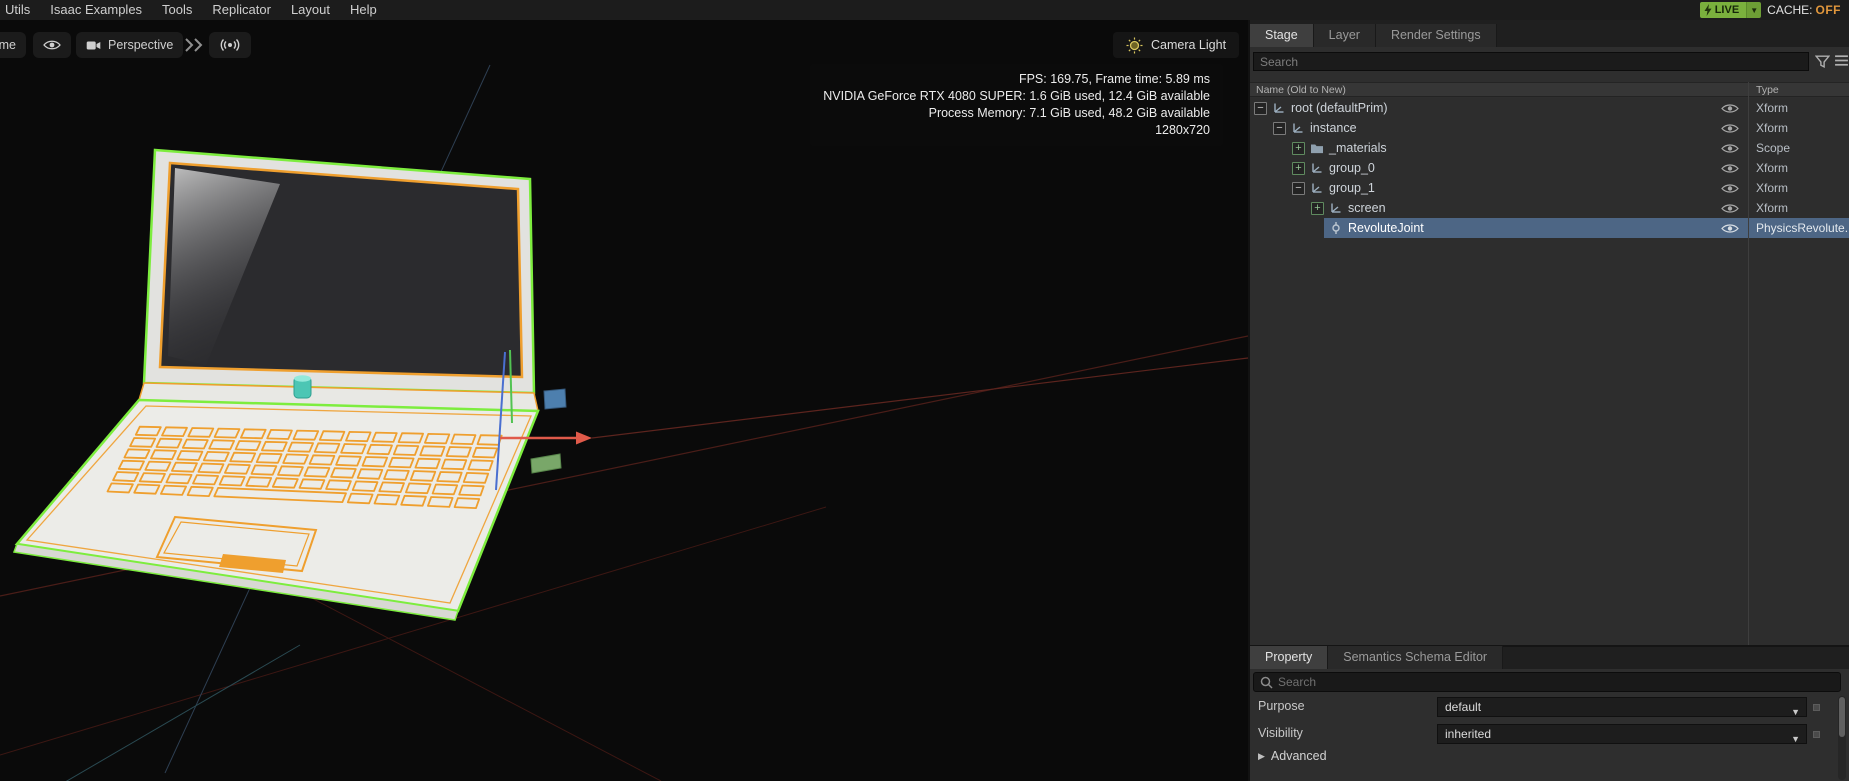 This screenshot has height=781, width=1849. I want to click on purpose-label: Purpose, so click(1281, 706).